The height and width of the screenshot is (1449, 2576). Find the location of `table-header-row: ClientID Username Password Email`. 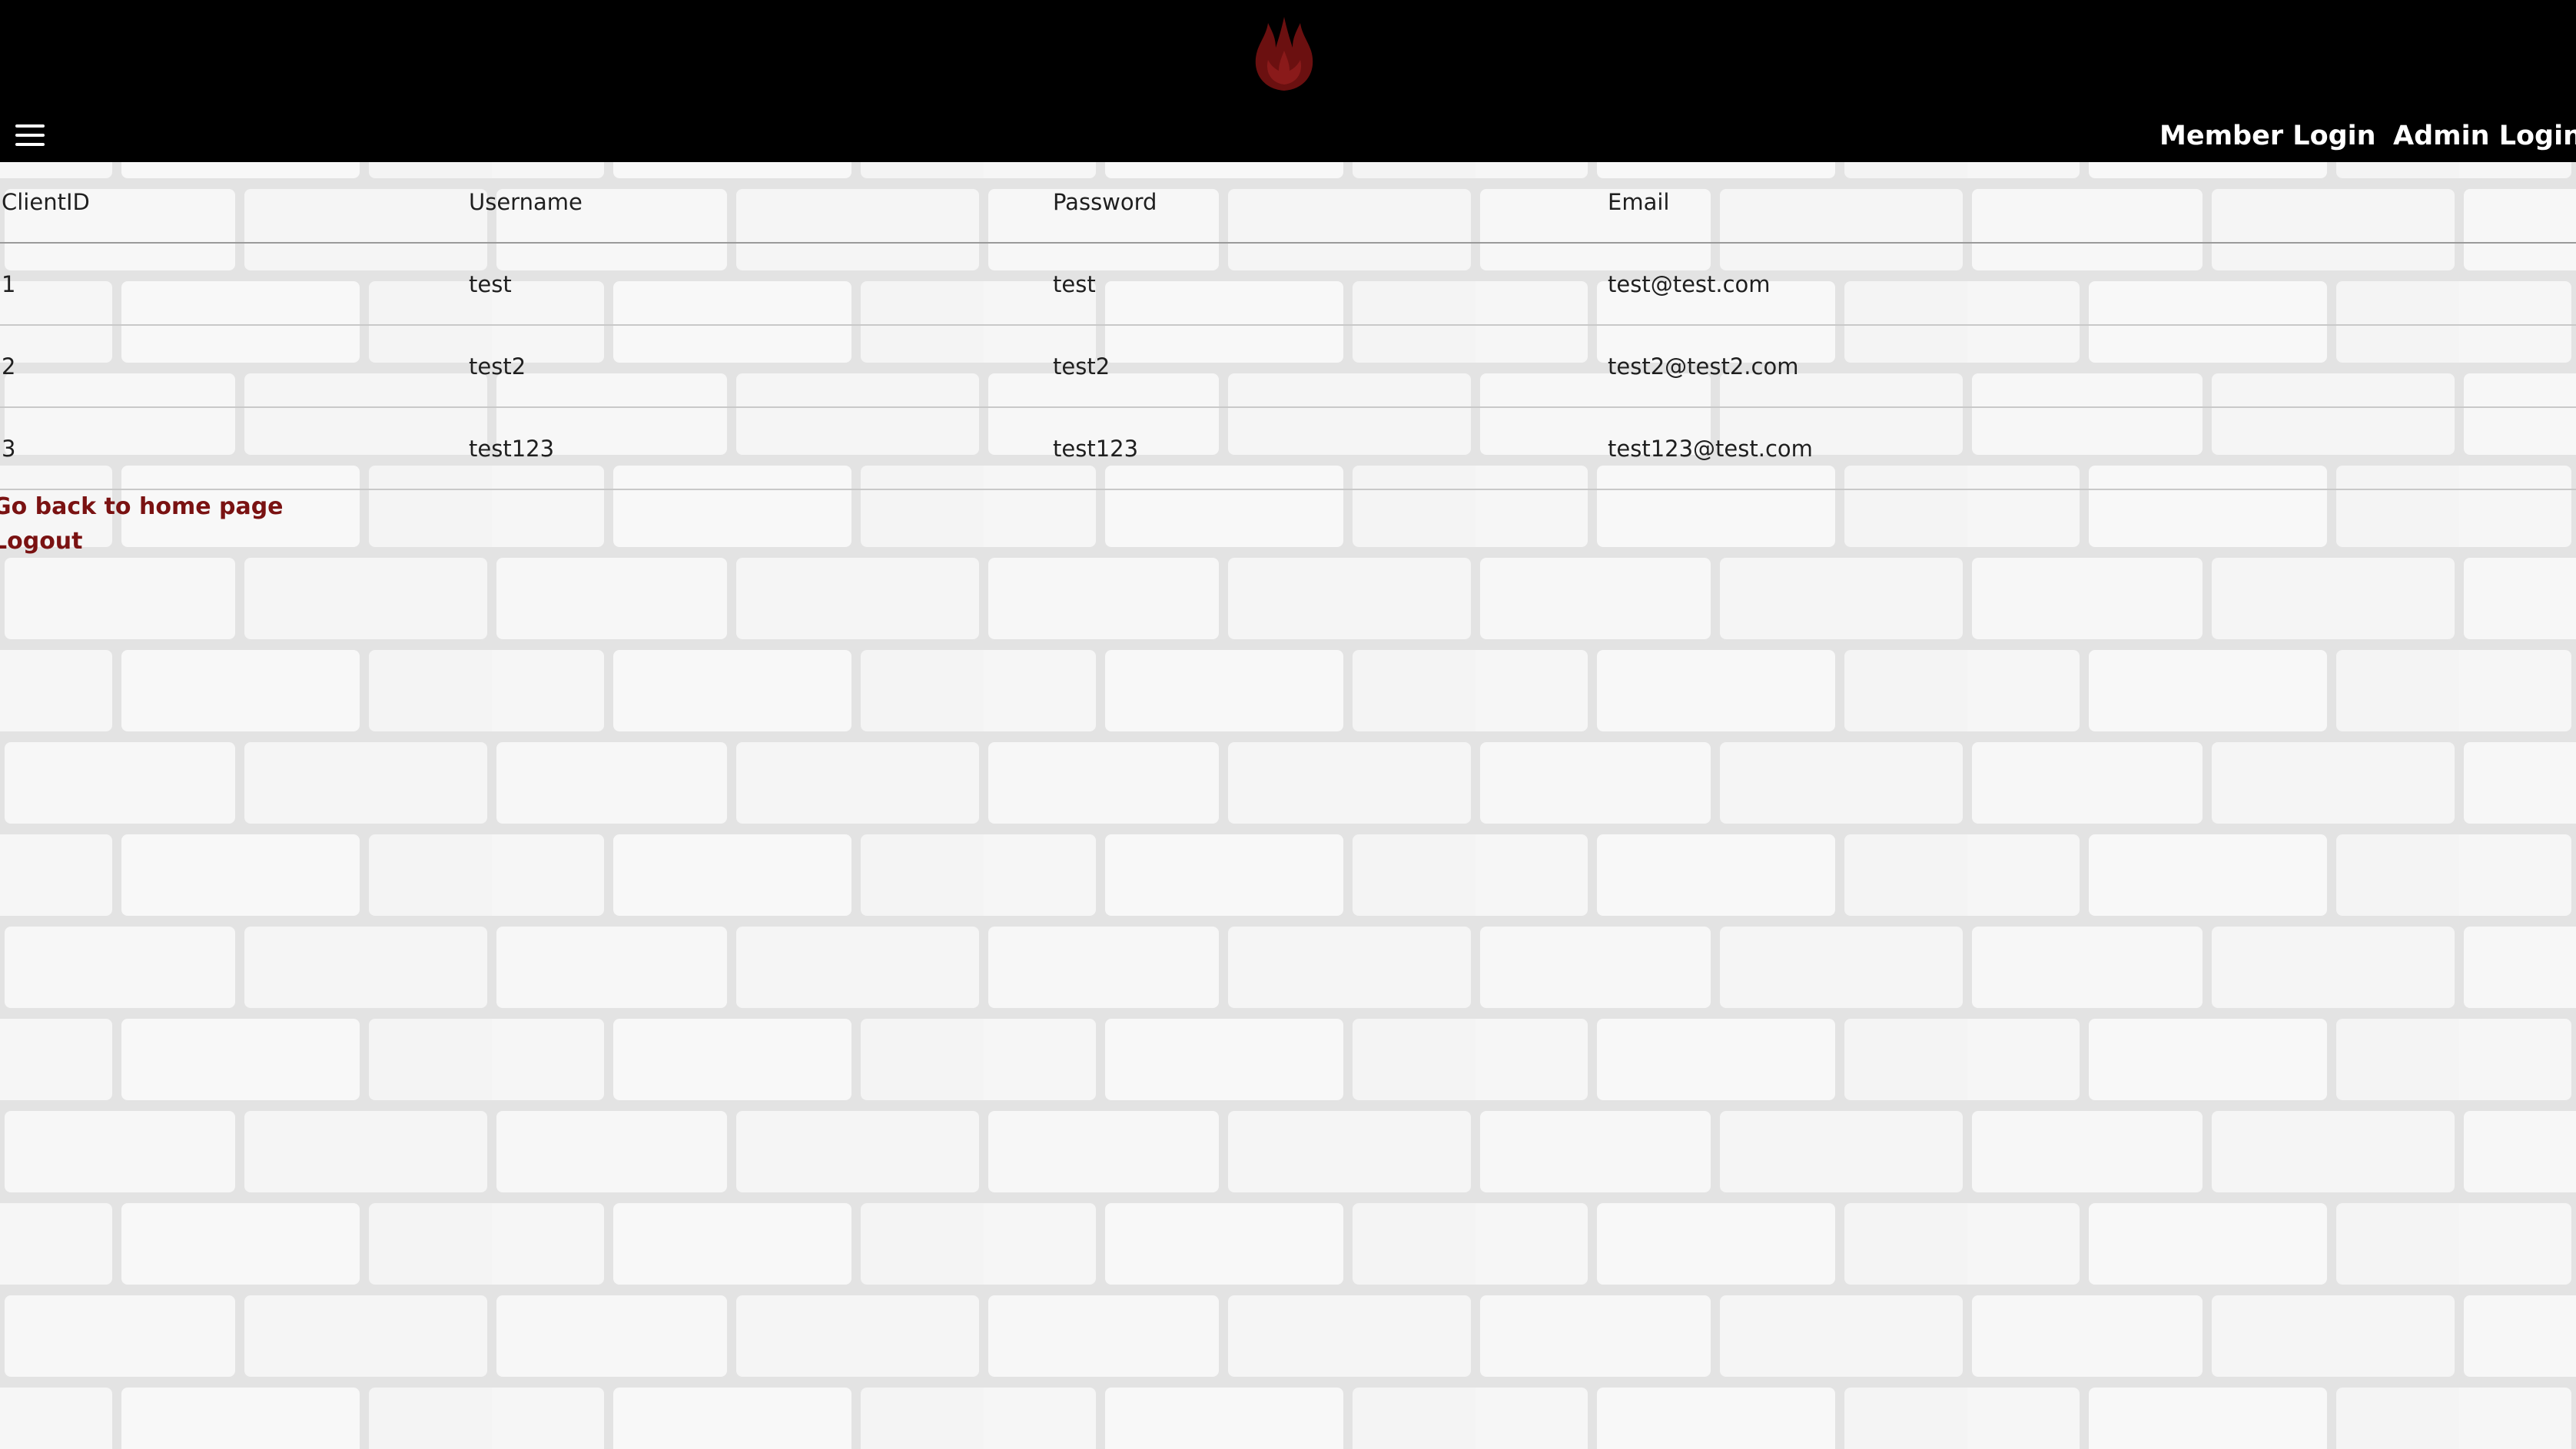

table-header-row: ClientID Username Password Email is located at coordinates (1288, 203).